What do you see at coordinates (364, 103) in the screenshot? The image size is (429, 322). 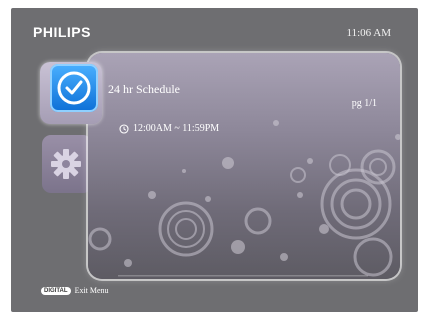 I see `page-indicator: pg 1/1` at bounding box center [364, 103].